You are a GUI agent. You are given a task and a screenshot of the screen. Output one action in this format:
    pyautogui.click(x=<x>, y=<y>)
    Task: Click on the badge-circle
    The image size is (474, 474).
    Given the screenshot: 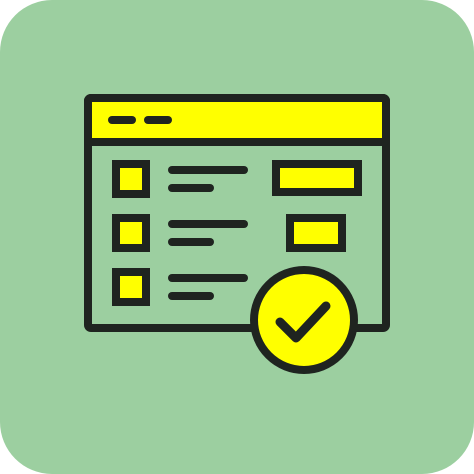 What is the action you would take?
    pyautogui.click(x=304, y=320)
    